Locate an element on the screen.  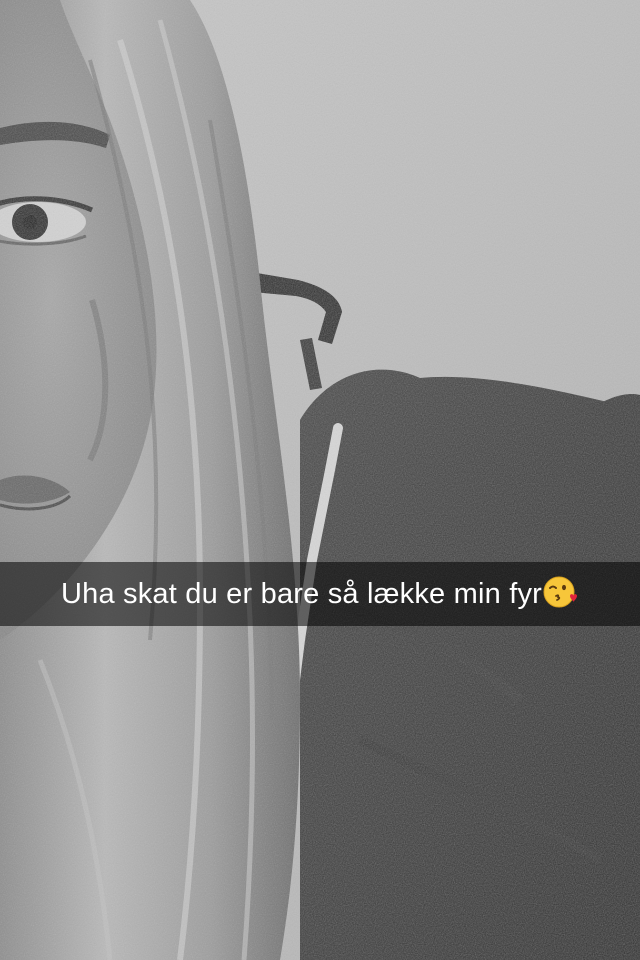
caption-label: Uha skat du er bare så lække min fyr is located at coordinates (301, 594).